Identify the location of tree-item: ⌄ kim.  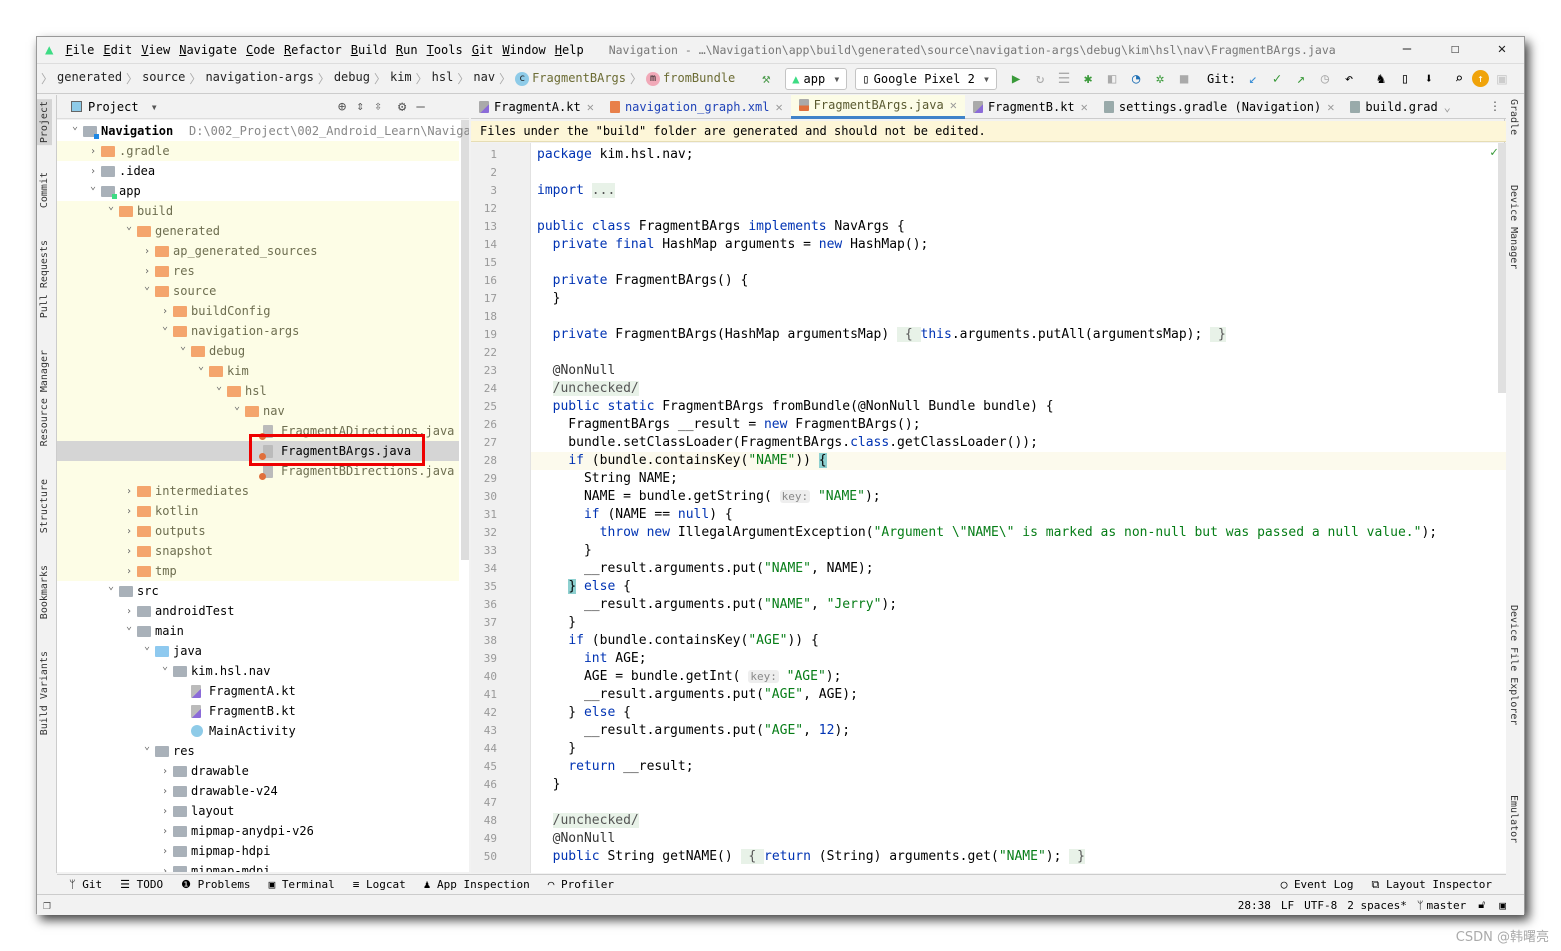
(258, 371).